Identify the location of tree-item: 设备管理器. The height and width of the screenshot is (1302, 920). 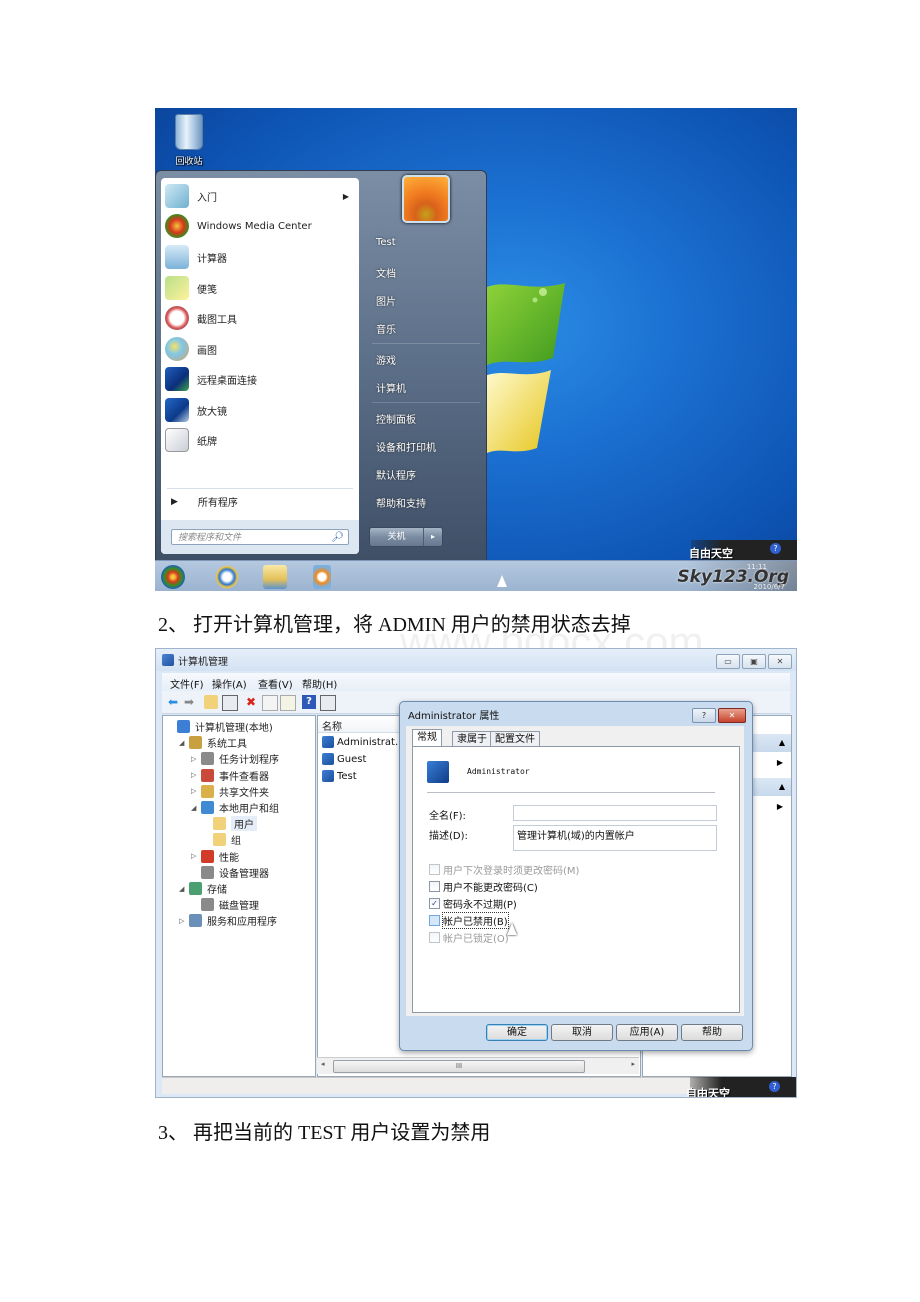
(230, 872).